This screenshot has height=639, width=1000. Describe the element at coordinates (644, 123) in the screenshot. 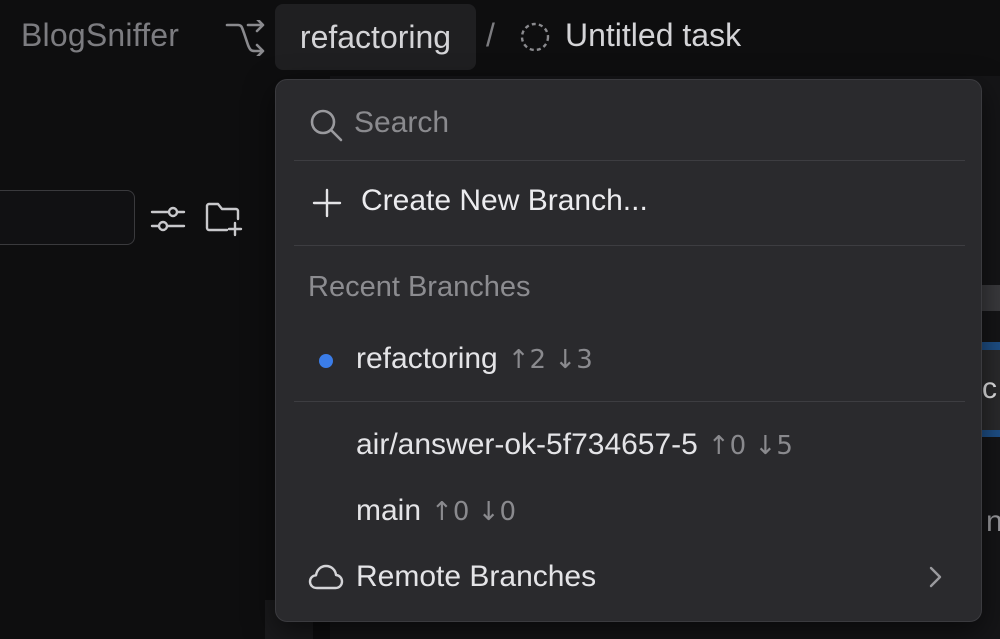

I see `branch-search-input` at that location.